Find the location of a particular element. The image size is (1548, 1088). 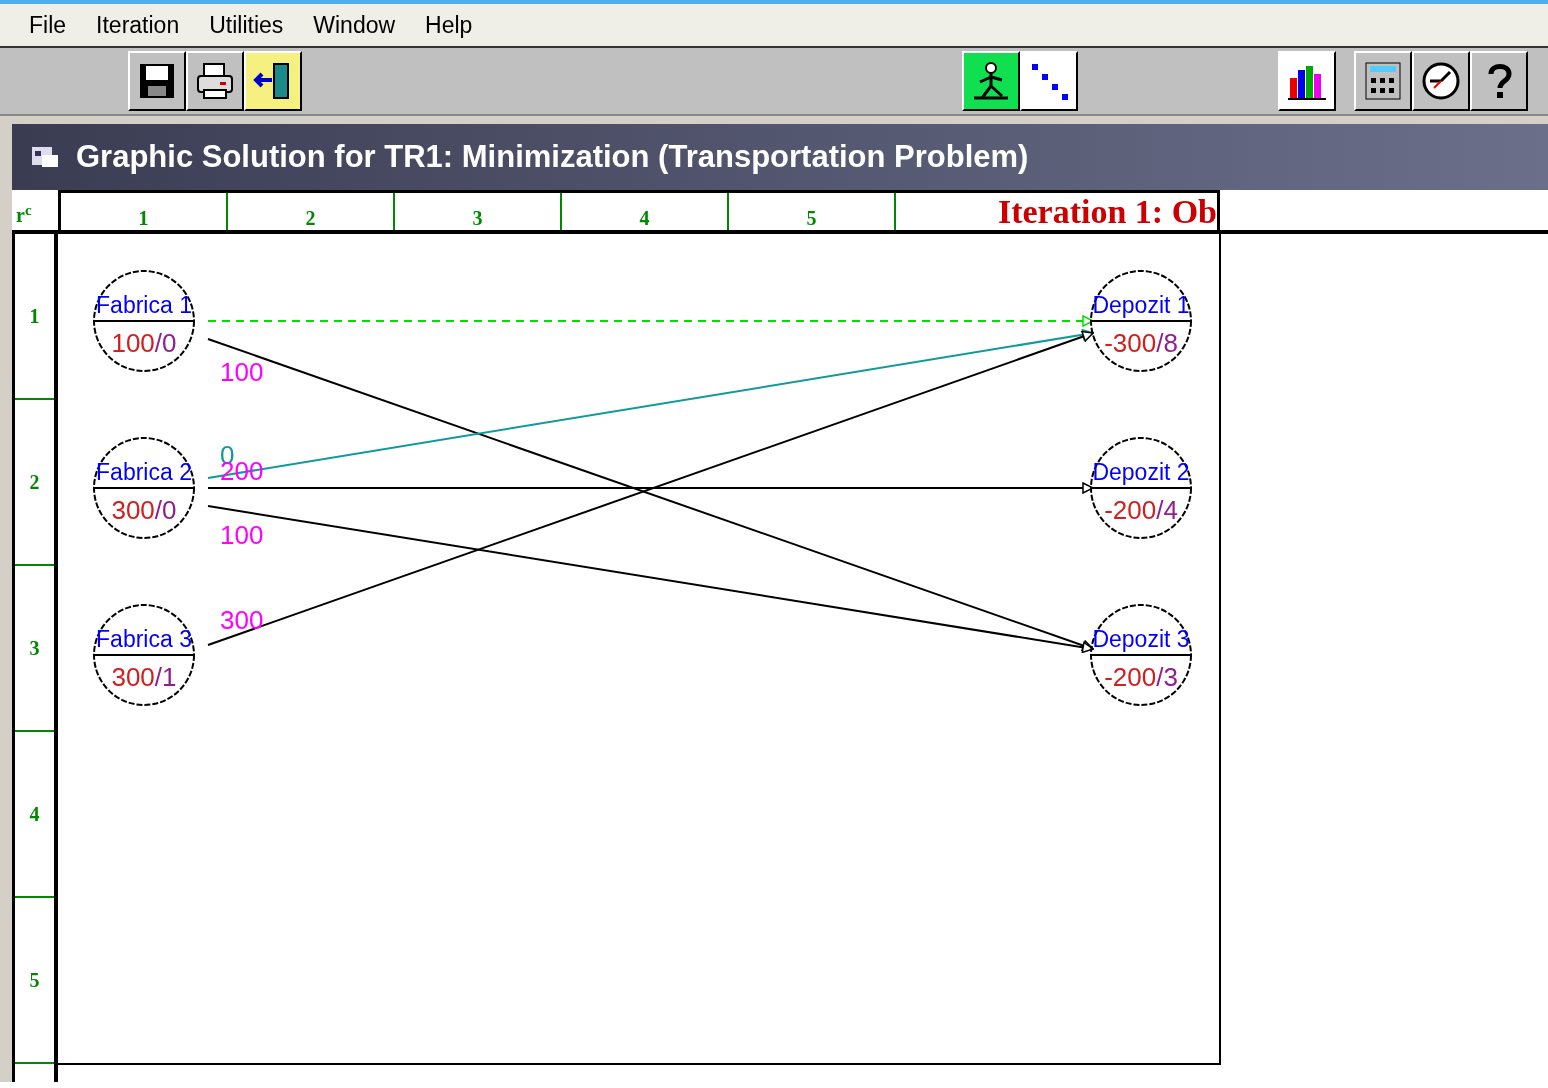

supply-value: 300/0 is located at coordinates (144, 510).